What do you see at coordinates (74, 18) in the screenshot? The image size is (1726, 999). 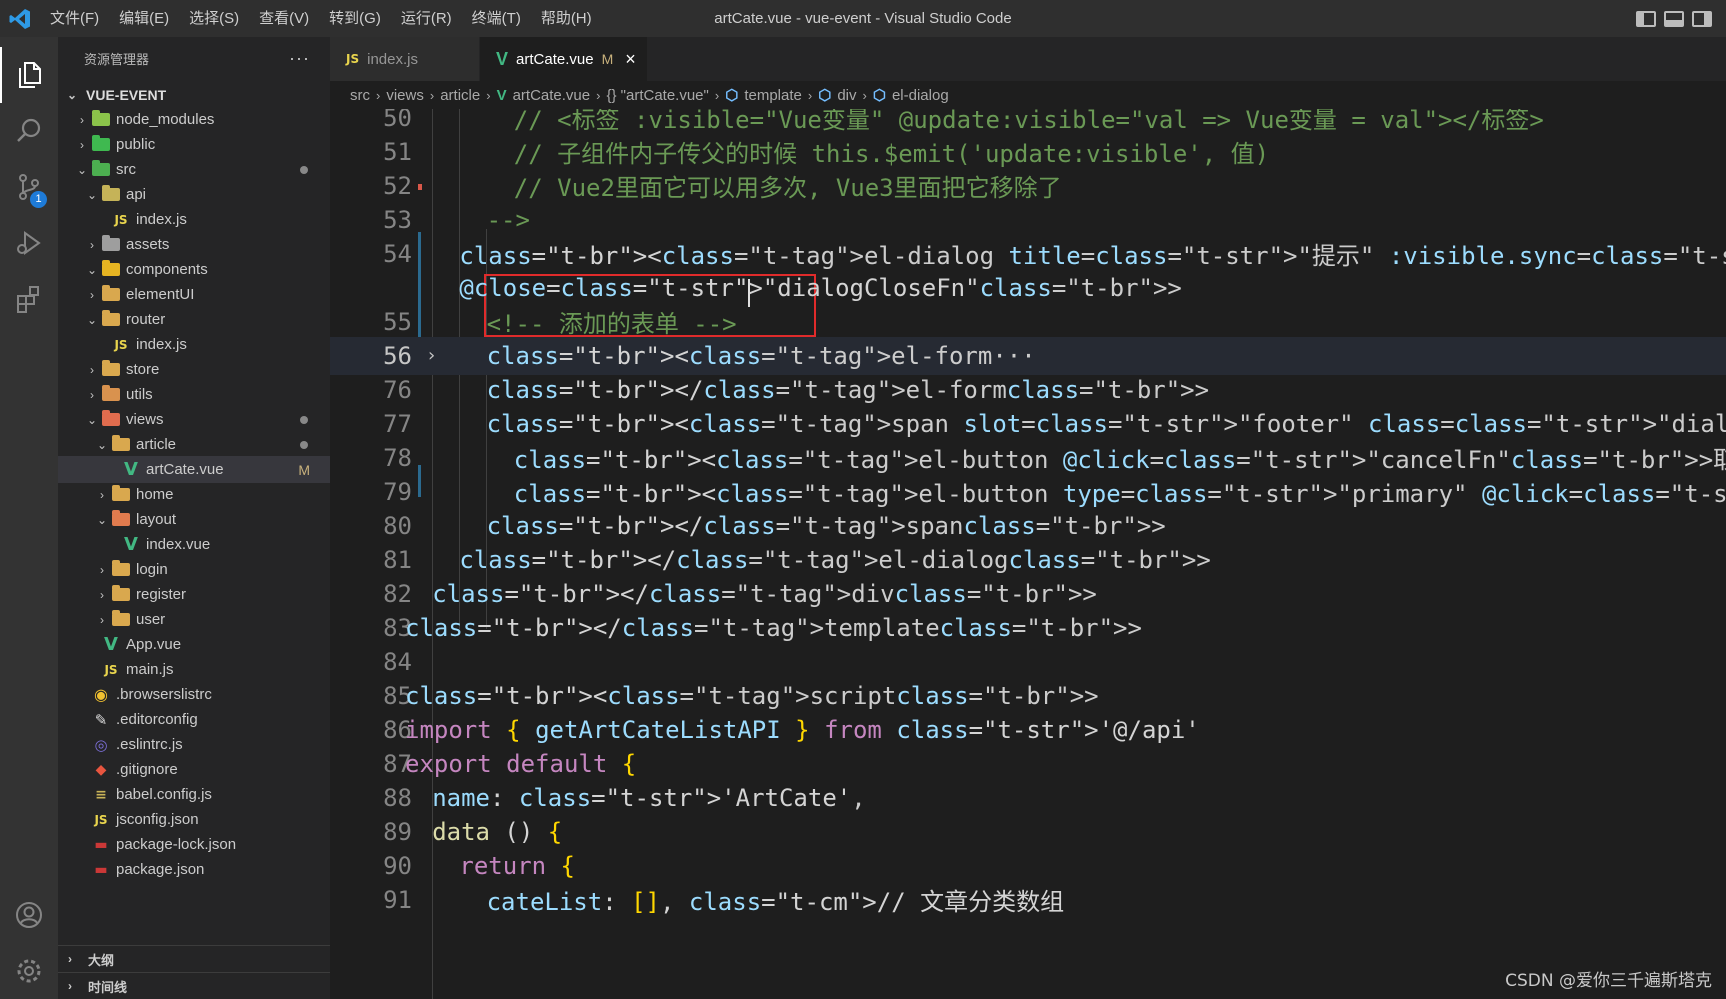 I see `menu-file: 文件(F)` at bounding box center [74, 18].